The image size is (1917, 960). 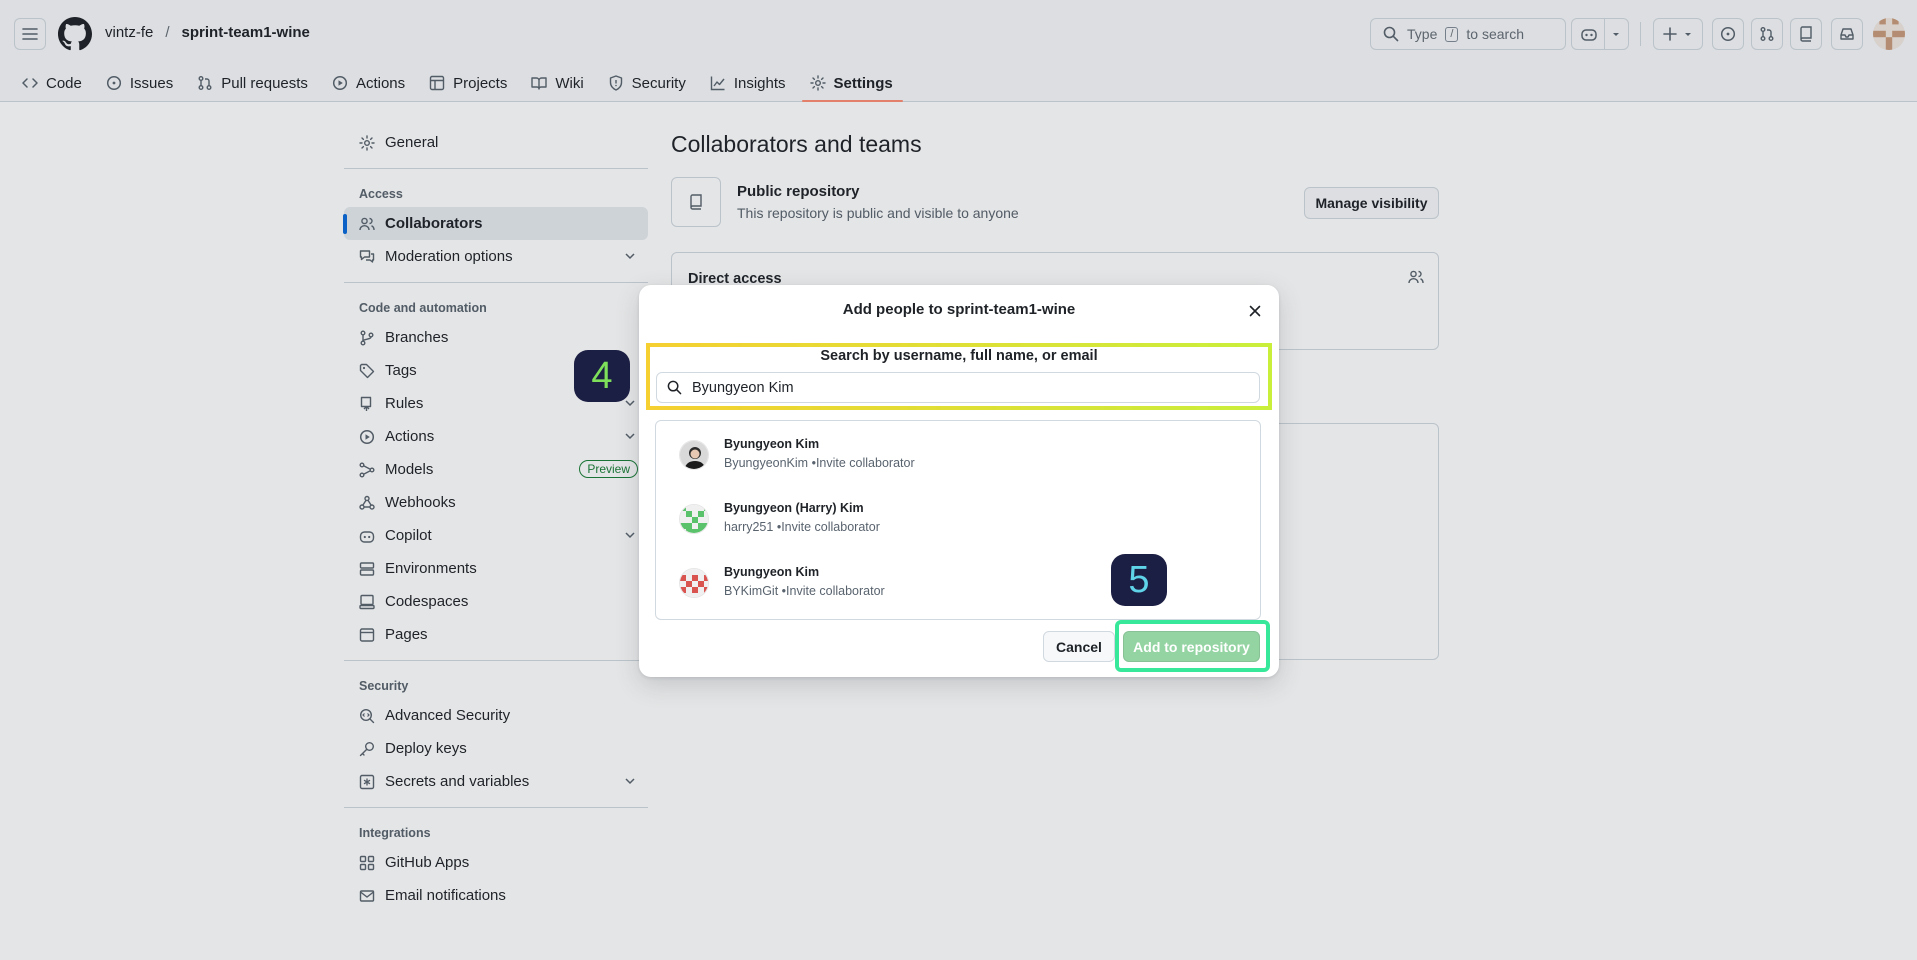 I want to click on result-subtitle: ByungyeonKim •Invite collaborator, so click(x=819, y=463).